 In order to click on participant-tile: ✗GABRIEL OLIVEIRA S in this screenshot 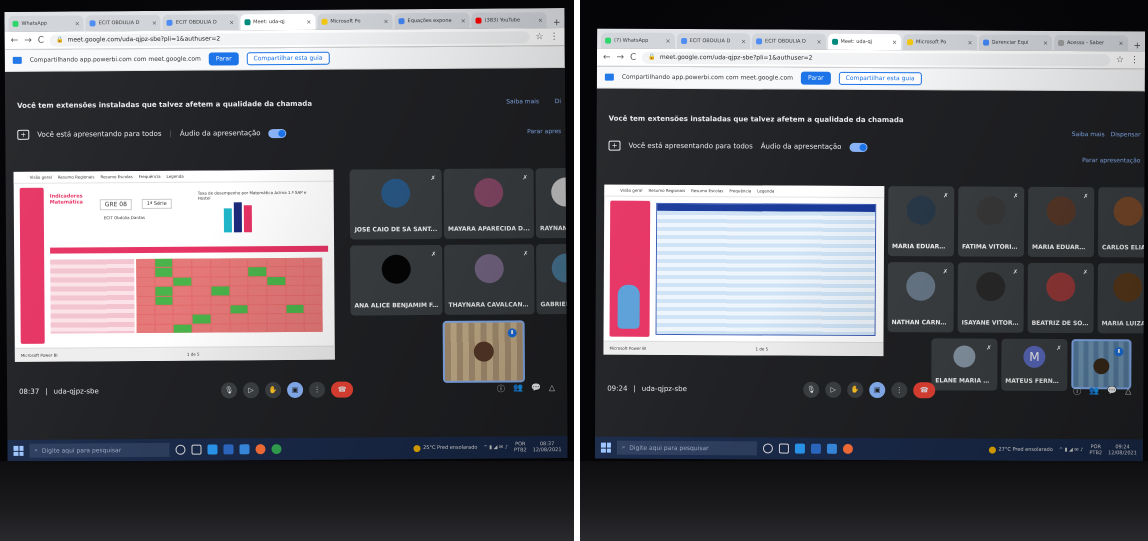, I will do `click(552, 279)`.